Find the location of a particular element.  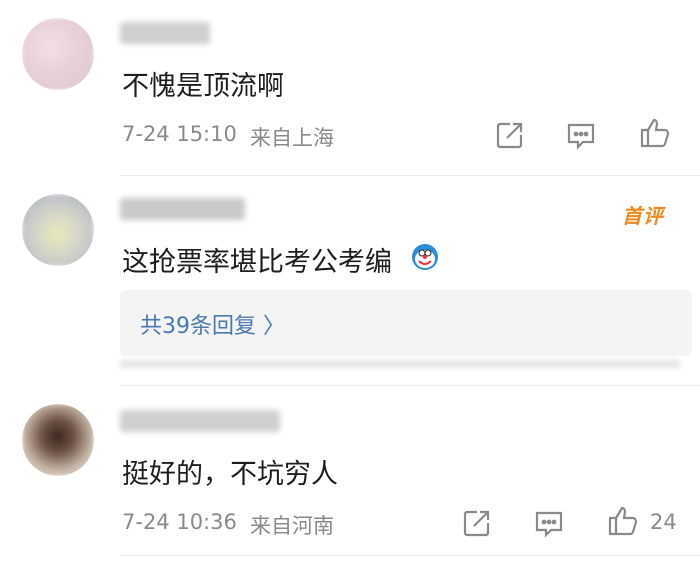

replies-box: 共39条回复 〉 is located at coordinates (406, 323).